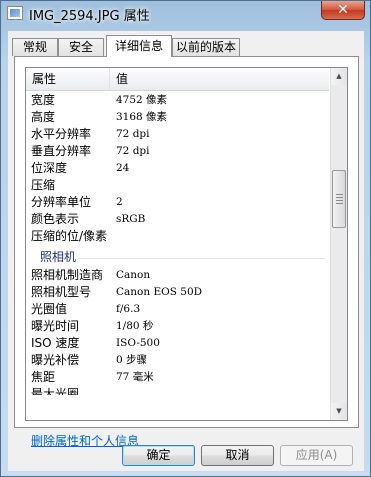 Image resolution: width=371 pixels, height=477 pixels. What do you see at coordinates (139, 46) in the screenshot?
I see `tab-details: 详细信息` at bounding box center [139, 46].